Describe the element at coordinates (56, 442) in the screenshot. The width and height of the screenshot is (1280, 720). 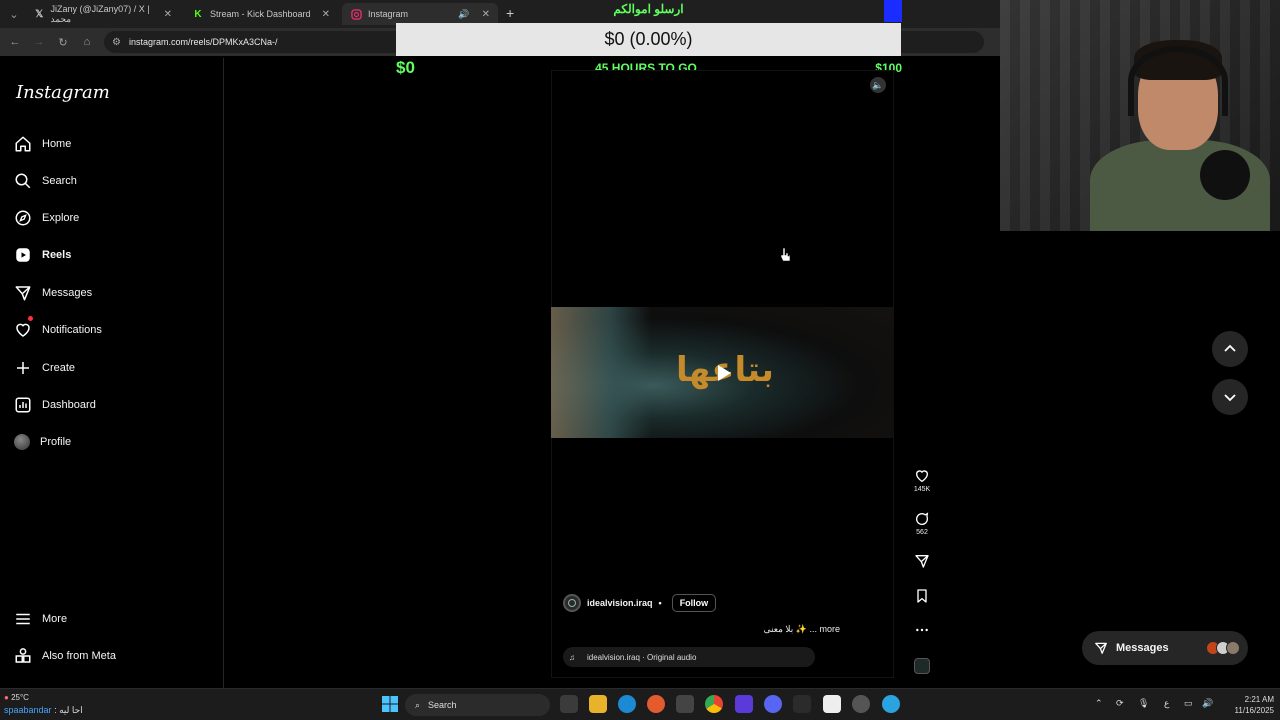
I see `sidebar-item-label: Profile` at that location.